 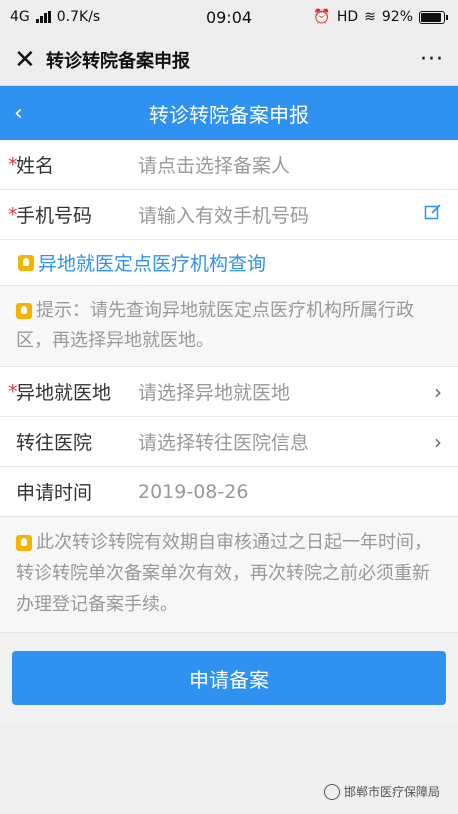 What do you see at coordinates (20, 17) in the screenshot?
I see `network-type: 4G` at bounding box center [20, 17].